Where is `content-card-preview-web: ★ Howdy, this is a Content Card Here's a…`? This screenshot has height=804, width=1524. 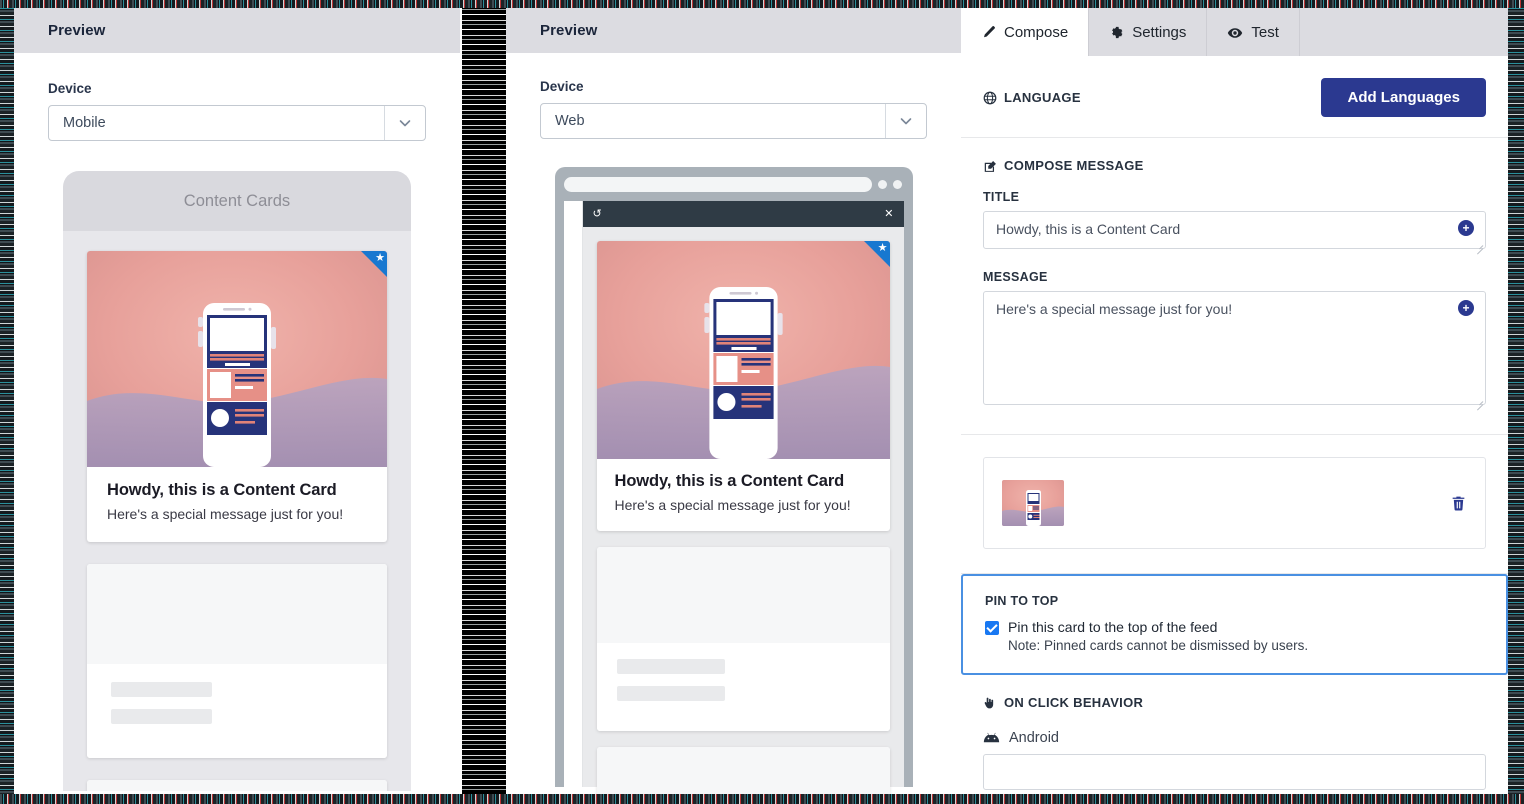
content-card-preview-web: ★ Howdy, this is a Content Card Here's a… is located at coordinates (743, 386).